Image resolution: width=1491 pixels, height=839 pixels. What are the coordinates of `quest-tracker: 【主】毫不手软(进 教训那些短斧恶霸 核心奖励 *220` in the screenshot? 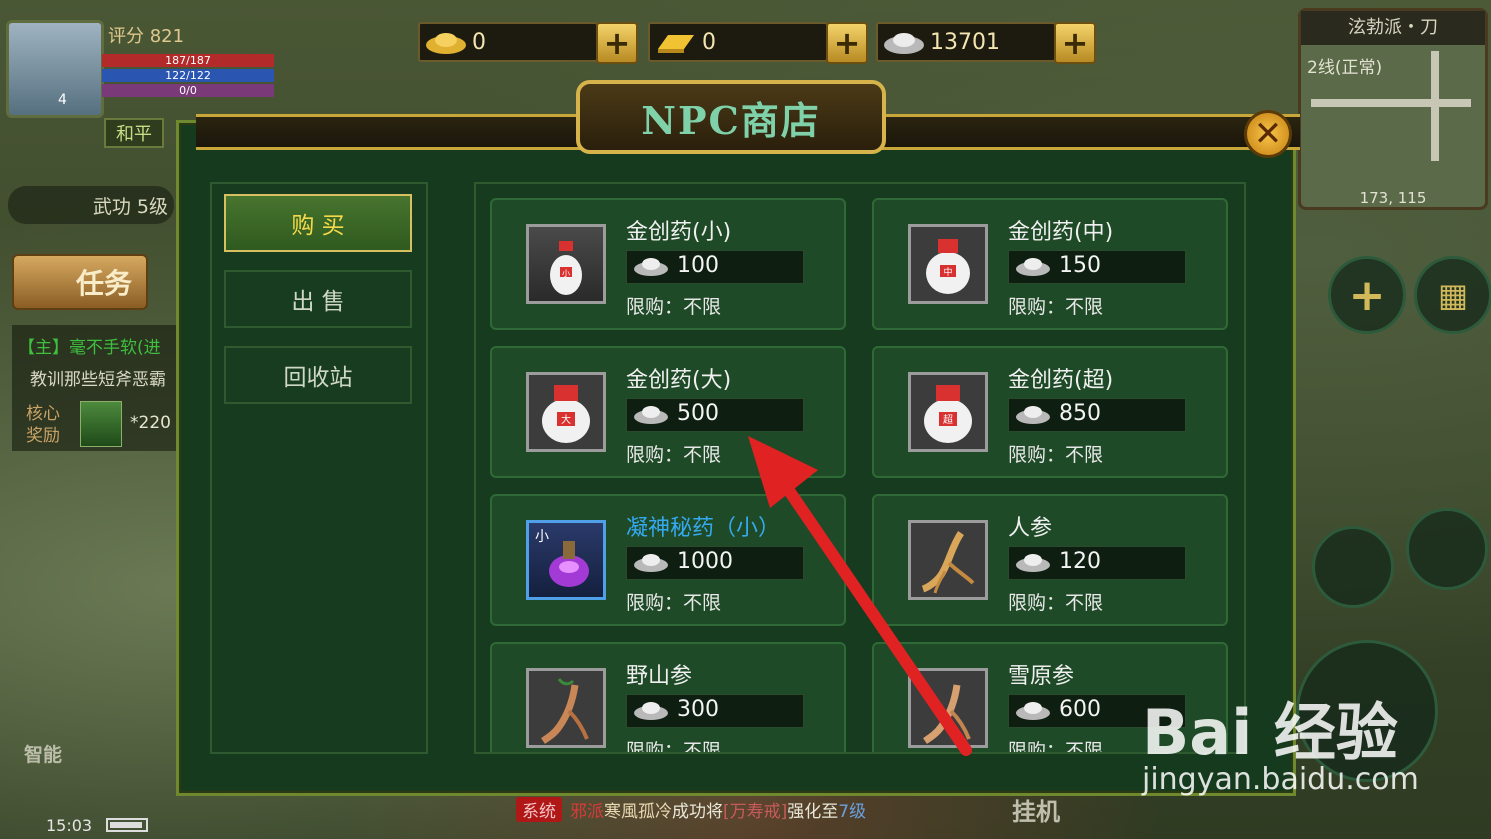 It's located at (97, 388).